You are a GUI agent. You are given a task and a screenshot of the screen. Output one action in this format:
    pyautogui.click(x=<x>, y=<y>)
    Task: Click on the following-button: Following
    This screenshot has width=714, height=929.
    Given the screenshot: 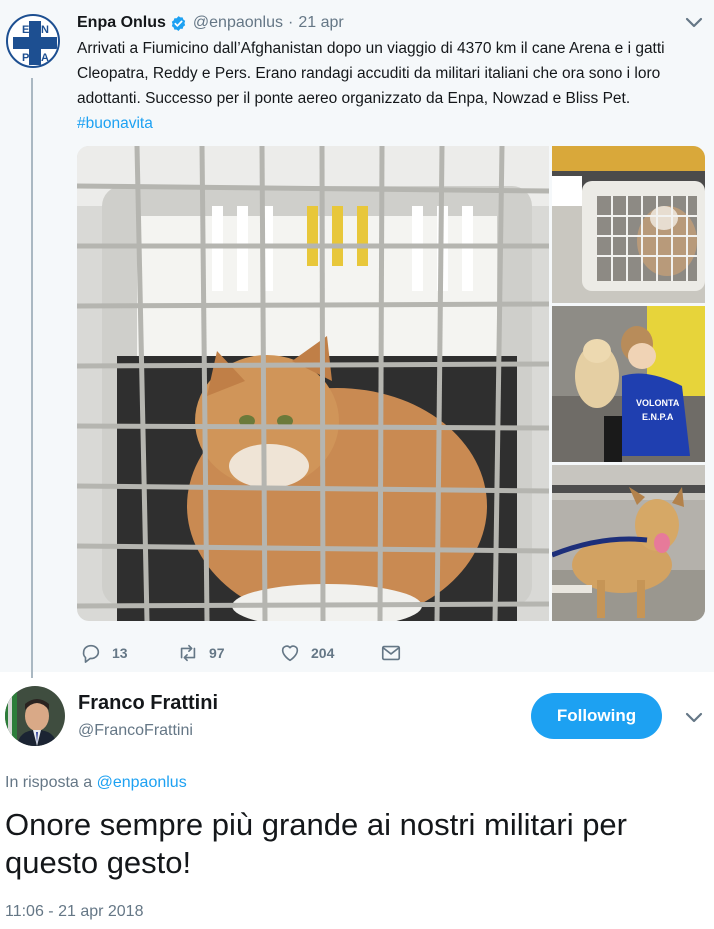 What is the action you would take?
    pyautogui.click(x=596, y=716)
    